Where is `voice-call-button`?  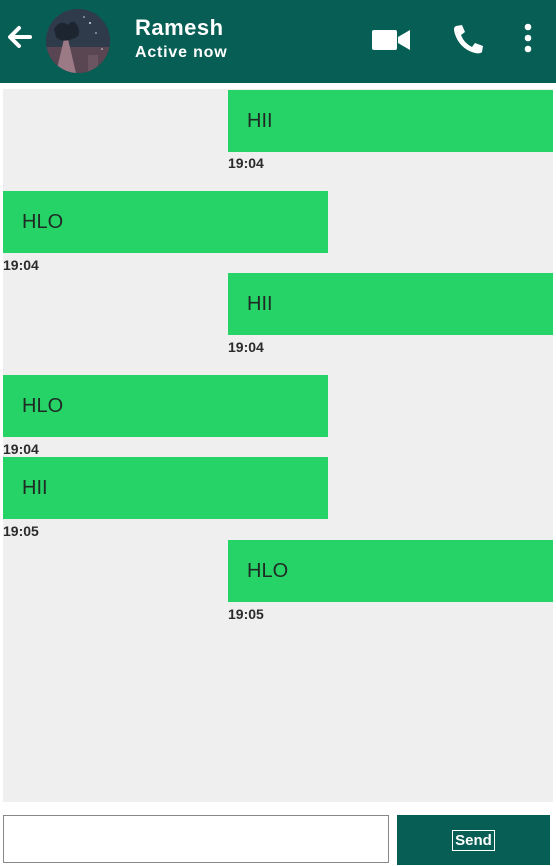
voice-call-button is located at coordinates (469, 39).